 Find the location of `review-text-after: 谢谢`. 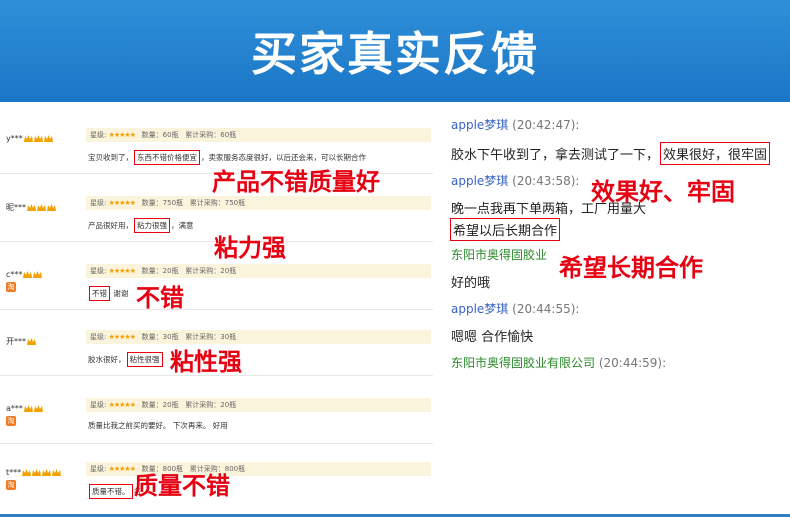

review-text-after: 谢谢 is located at coordinates (120, 293).